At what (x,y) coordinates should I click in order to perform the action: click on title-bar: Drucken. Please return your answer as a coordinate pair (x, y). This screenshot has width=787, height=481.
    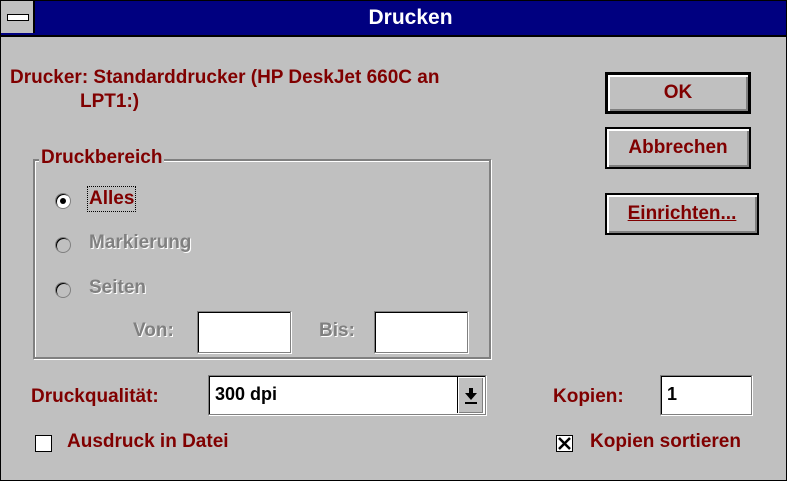
    Looking at the image, I should click on (393, 19).